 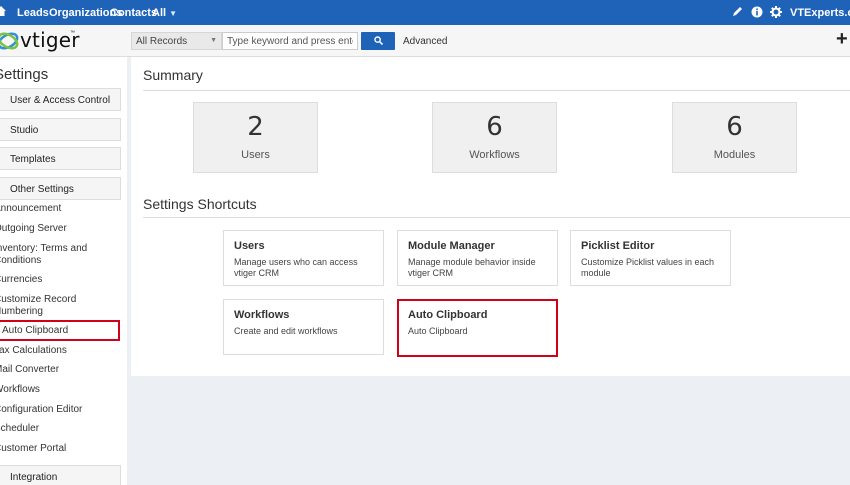 I want to click on sidebar-item-currencies: Currencies, so click(x=59, y=280).